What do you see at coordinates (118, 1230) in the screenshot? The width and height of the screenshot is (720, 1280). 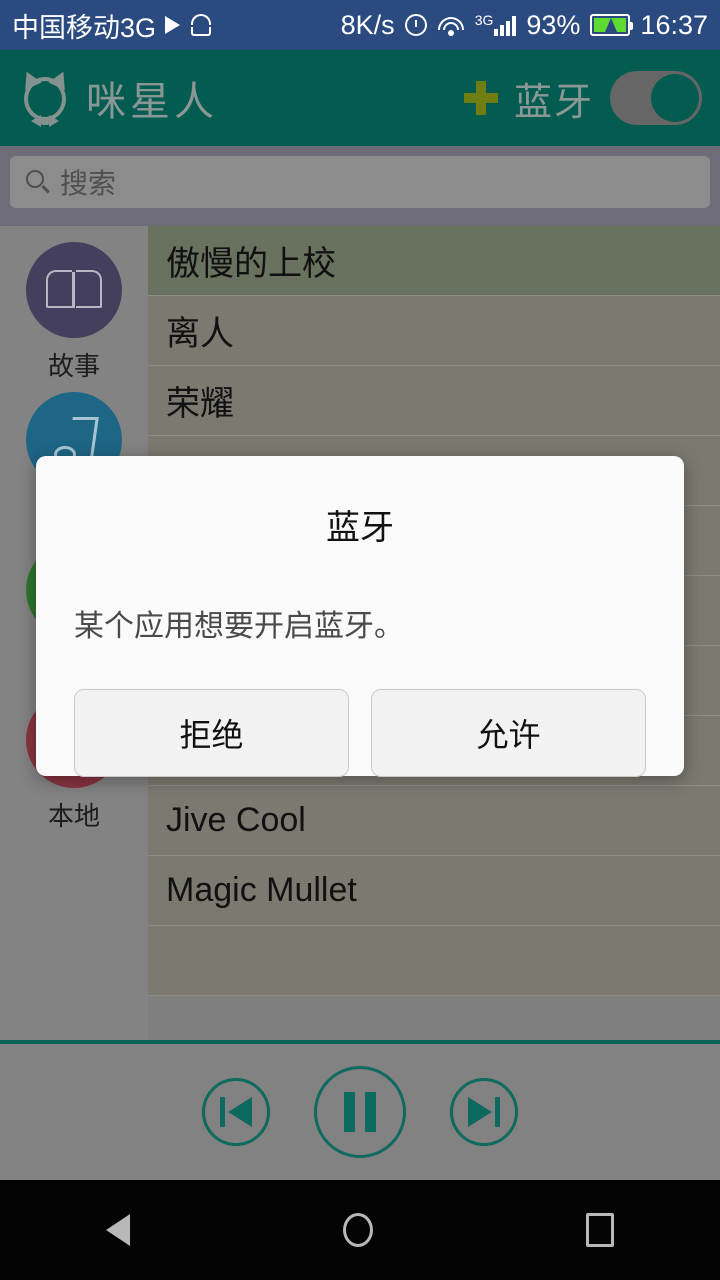 I see `back-triangle-icon` at bounding box center [118, 1230].